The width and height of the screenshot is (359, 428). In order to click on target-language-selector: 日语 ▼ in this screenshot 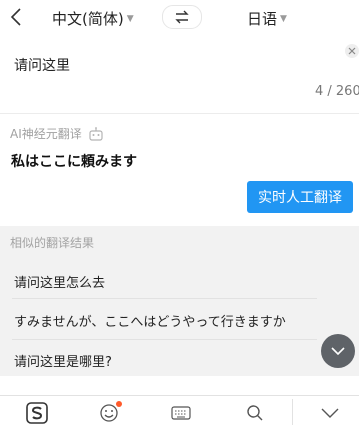, I will do `click(267, 18)`.